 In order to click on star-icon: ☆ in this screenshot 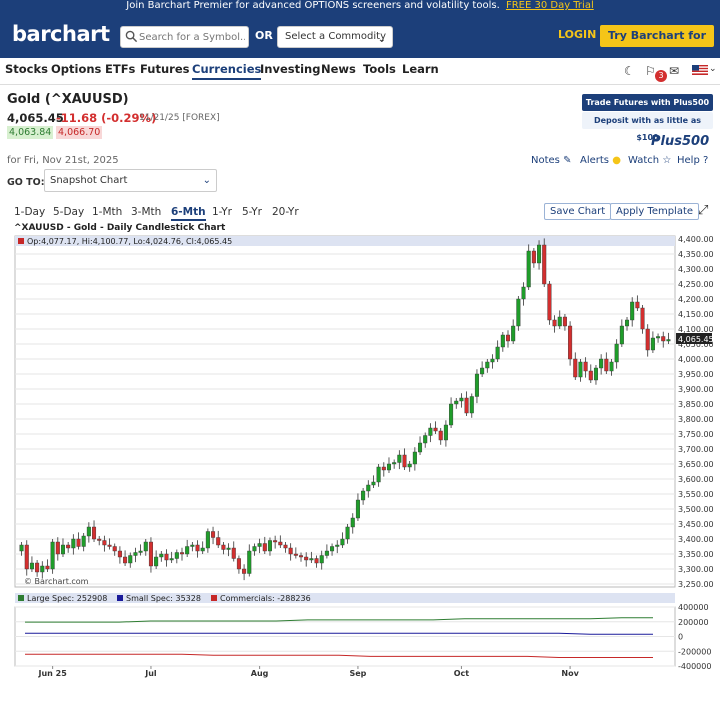, I will do `click(667, 160)`.